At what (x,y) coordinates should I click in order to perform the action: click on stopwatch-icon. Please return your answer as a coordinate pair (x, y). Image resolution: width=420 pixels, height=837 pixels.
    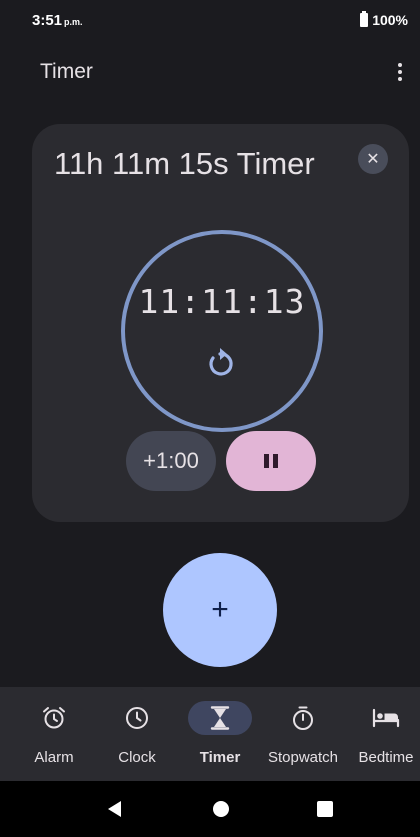
    Looking at the image, I should click on (303, 718).